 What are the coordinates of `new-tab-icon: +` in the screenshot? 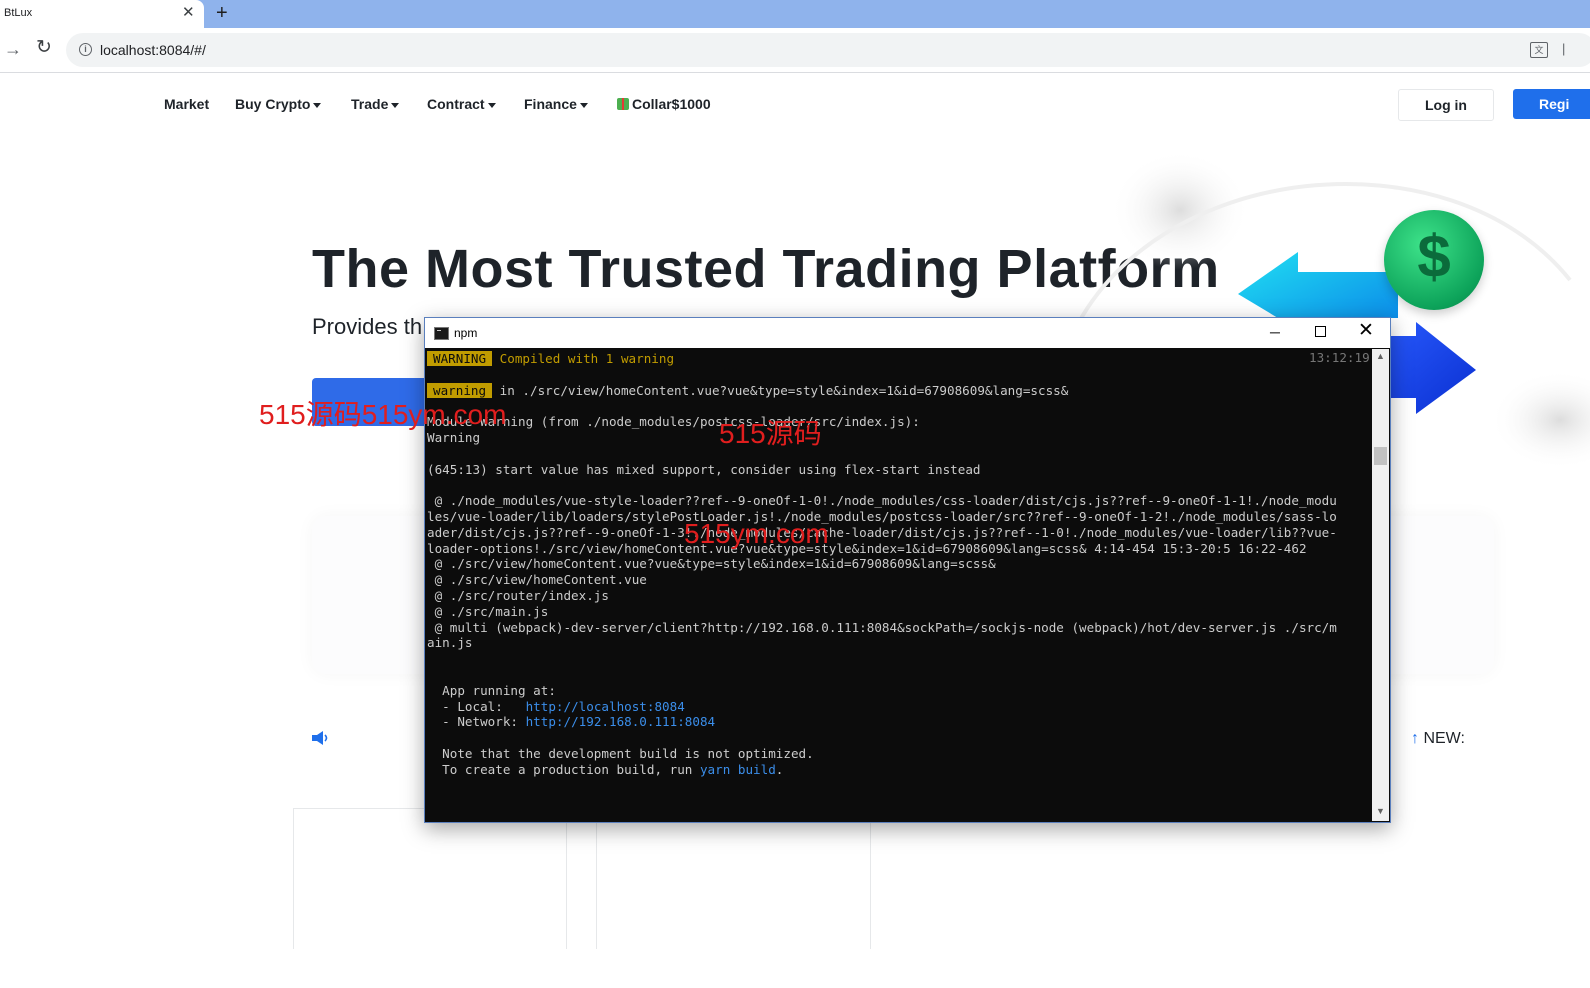 It's located at (222, 13).